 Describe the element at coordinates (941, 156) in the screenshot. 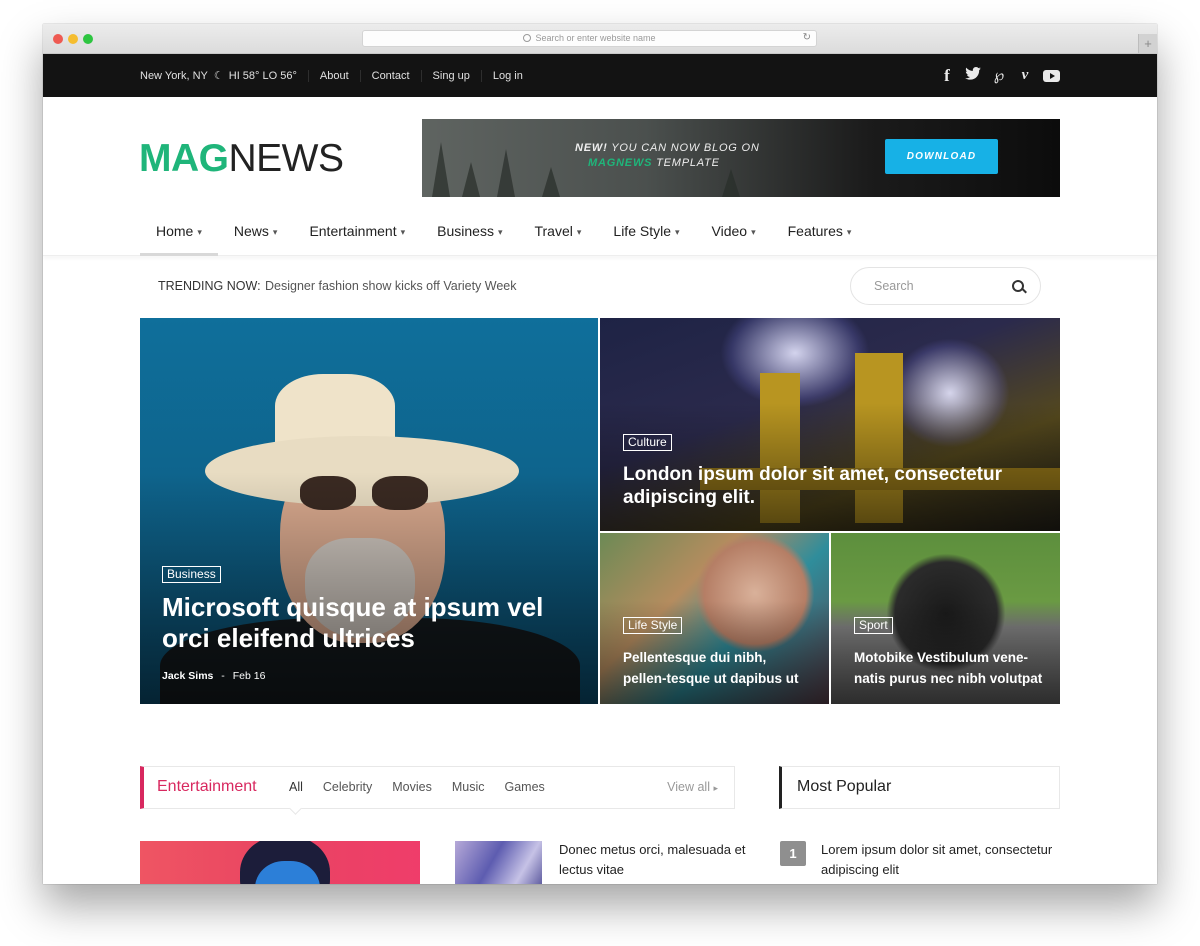

I see `download-button: DOWNLOAD` at that location.